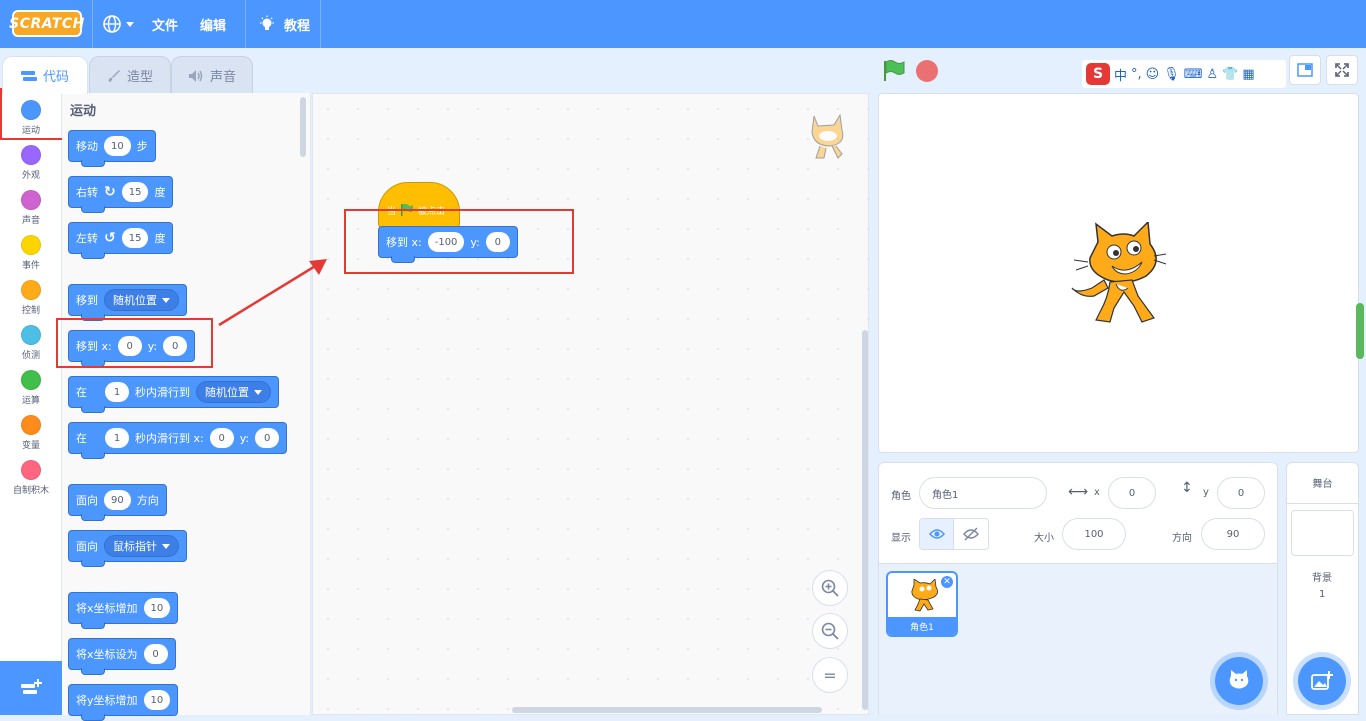  Describe the element at coordinates (30, 491) in the screenshot. I see `category-label: 自制积木` at that location.